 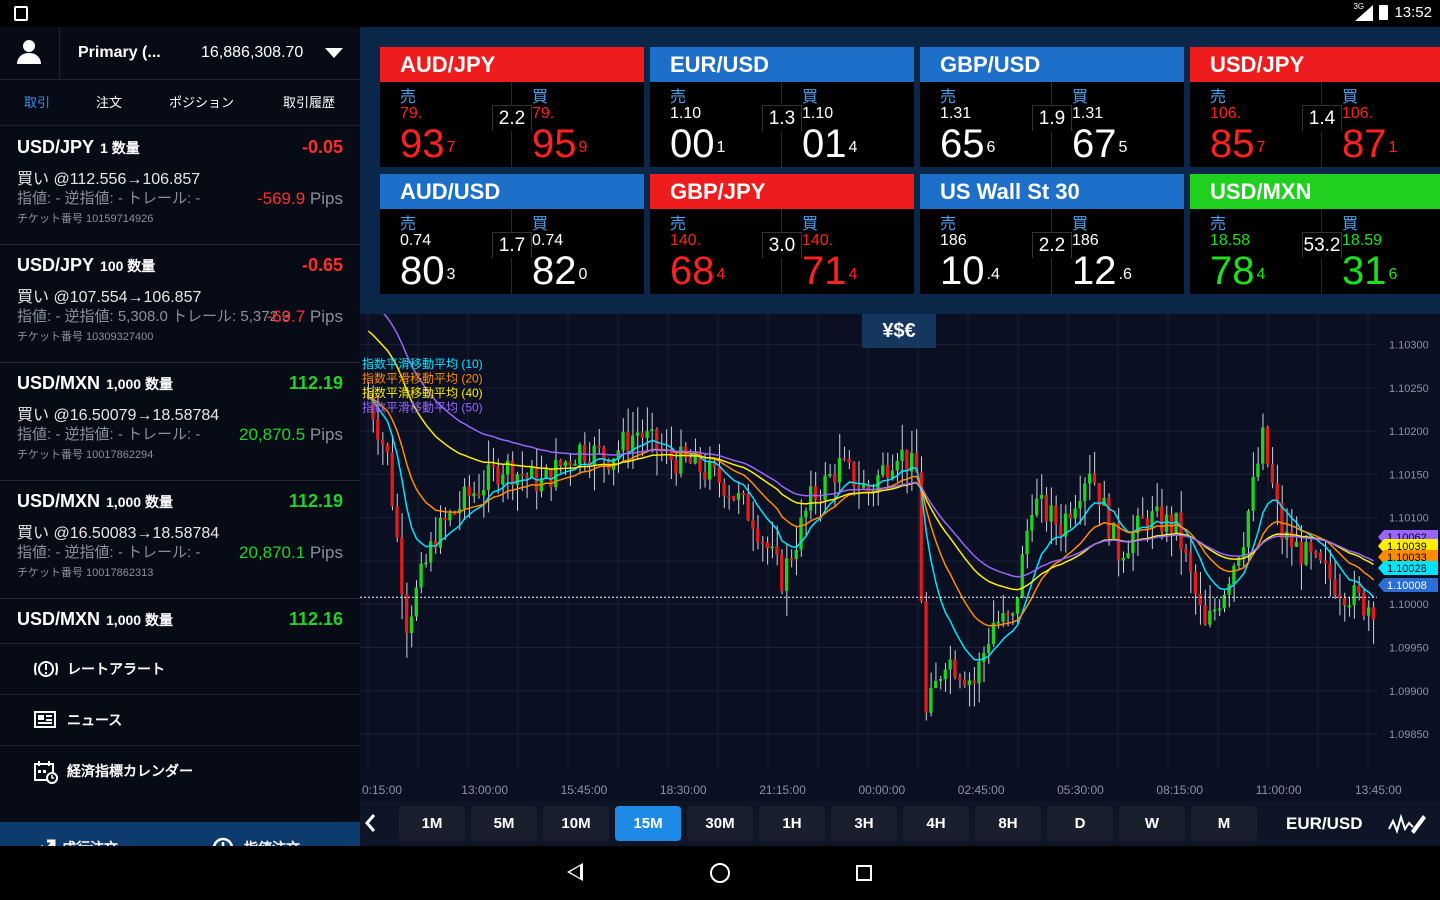 What do you see at coordinates (504, 823) in the screenshot?
I see `timeframe-5m: 5M` at bounding box center [504, 823].